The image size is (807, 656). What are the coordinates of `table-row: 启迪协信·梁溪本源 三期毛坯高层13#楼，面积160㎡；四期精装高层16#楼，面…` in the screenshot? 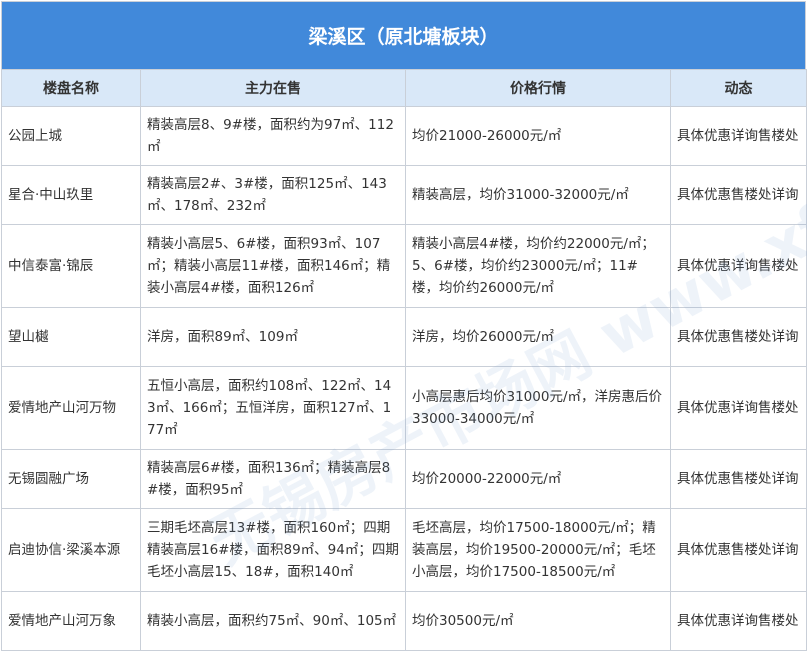 It's located at (404, 550).